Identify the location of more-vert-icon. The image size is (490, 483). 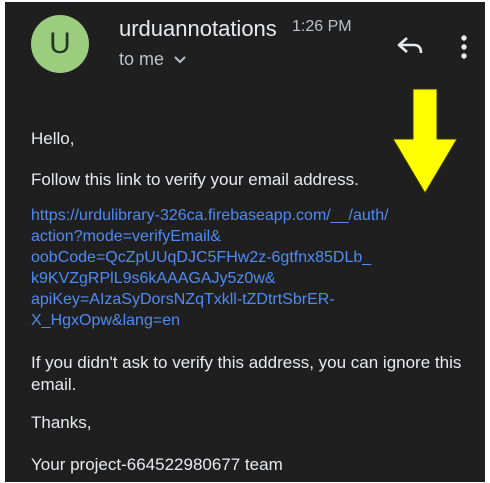
(464, 47).